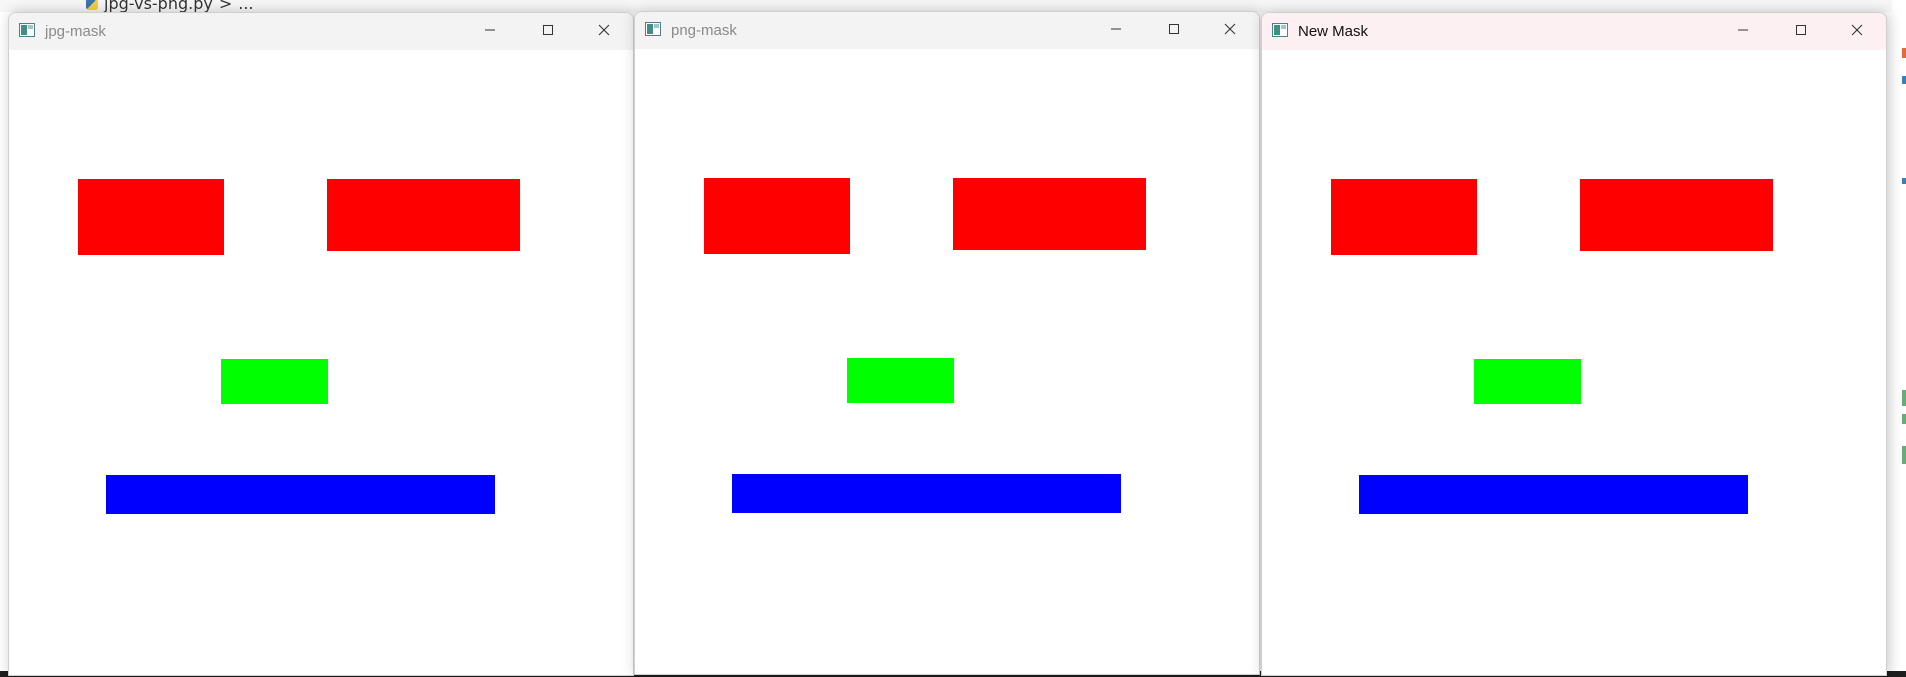 Image resolution: width=1906 pixels, height=677 pixels. What do you see at coordinates (321, 31) in the screenshot?
I see `window-titlebar: jpg-mask` at bounding box center [321, 31].